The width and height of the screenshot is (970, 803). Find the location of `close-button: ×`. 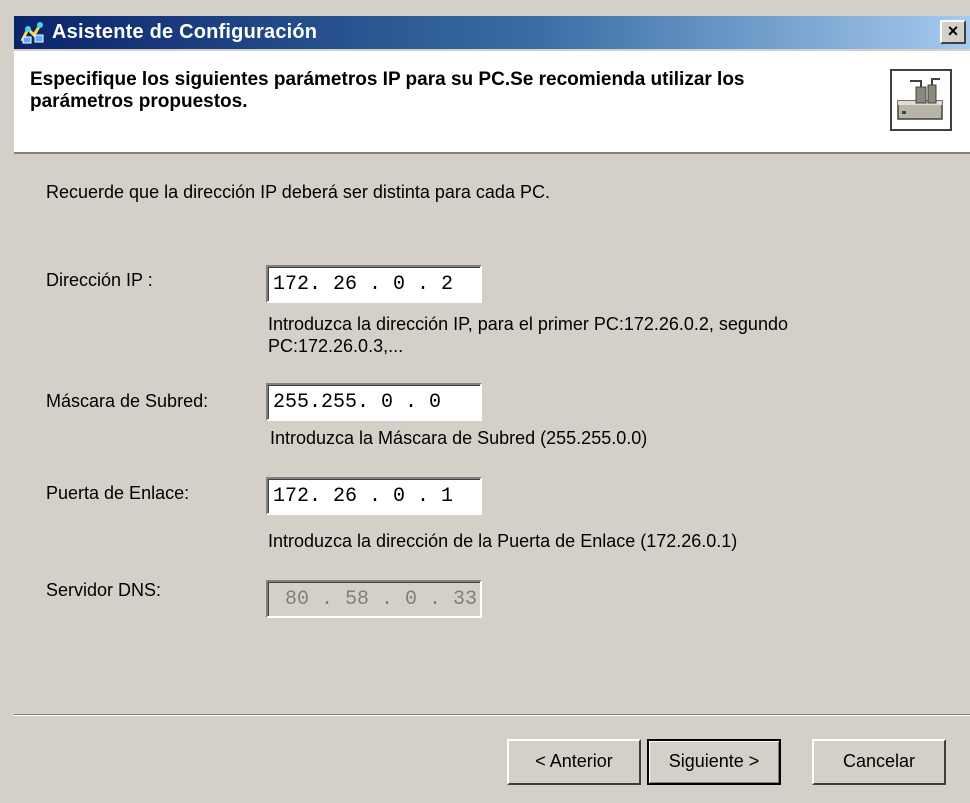

close-button: × is located at coordinates (953, 32).